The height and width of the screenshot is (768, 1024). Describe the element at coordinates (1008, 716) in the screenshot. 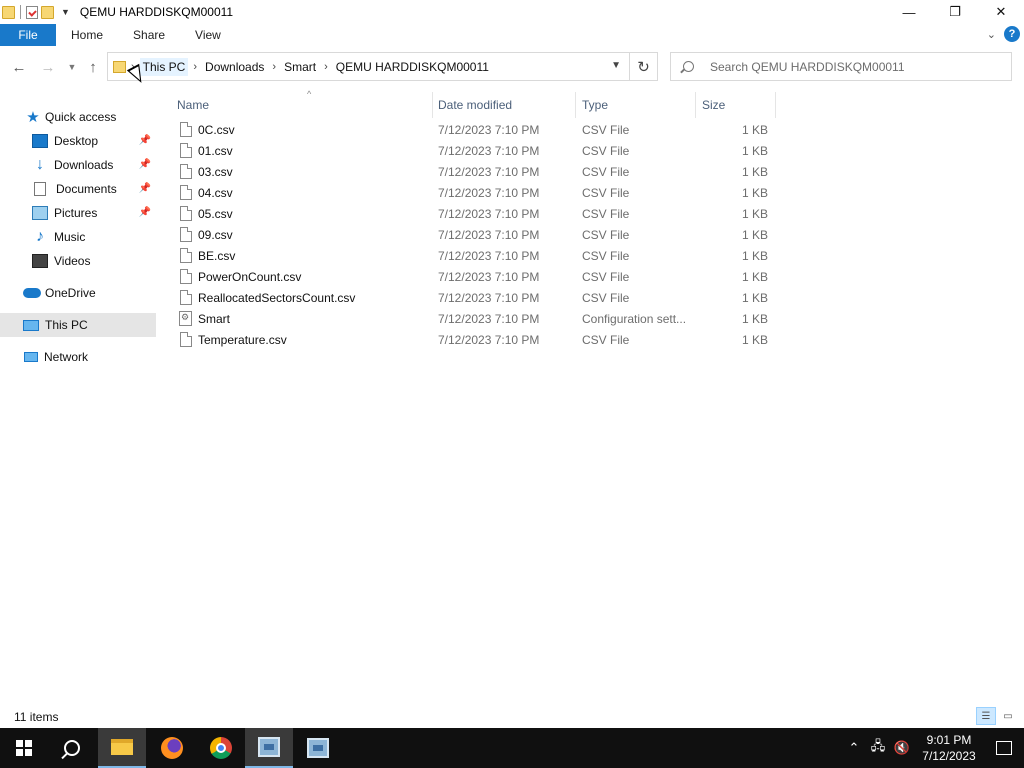

I see `large-icons-view-button: ▭` at that location.